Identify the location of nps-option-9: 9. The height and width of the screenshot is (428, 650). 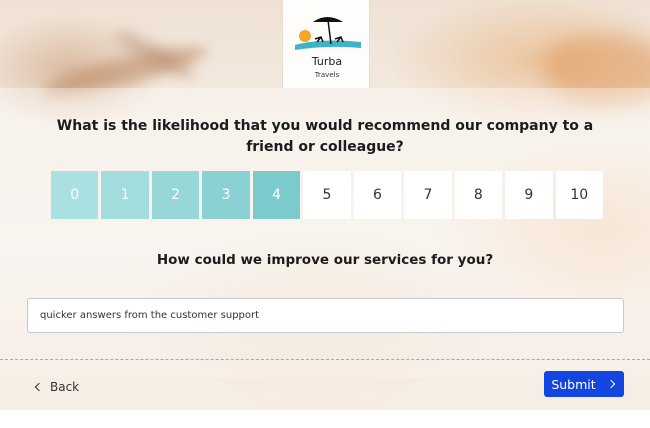
(529, 195).